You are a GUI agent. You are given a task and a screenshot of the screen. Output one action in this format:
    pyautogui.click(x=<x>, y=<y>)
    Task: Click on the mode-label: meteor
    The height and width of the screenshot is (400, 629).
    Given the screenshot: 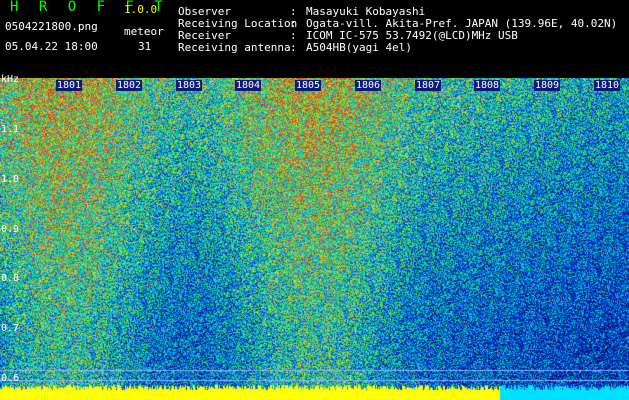 What is the action you would take?
    pyautogui.click(x=144, y=31)
    